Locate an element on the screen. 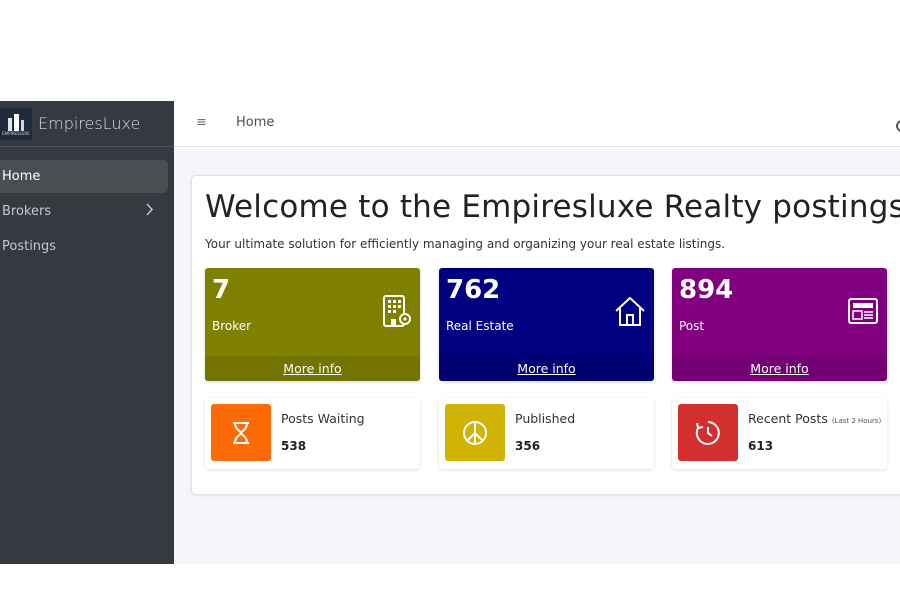 The height and width of the screenshot is (600, 900). info-value: 356 is located at coordinates (528, 446).